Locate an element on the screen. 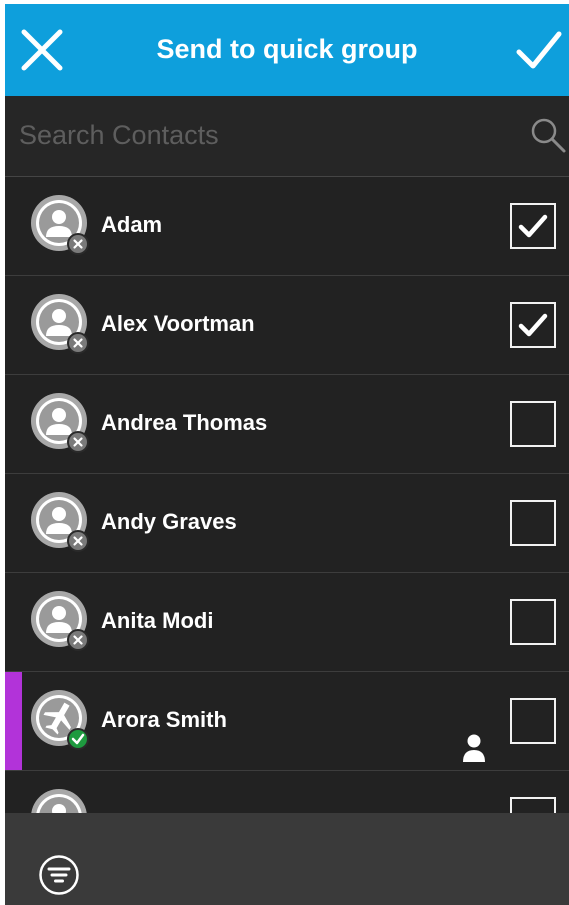 The height and width of the screenshot is (905, 569). contact-name: Adam is located at coordinates (132, 224).